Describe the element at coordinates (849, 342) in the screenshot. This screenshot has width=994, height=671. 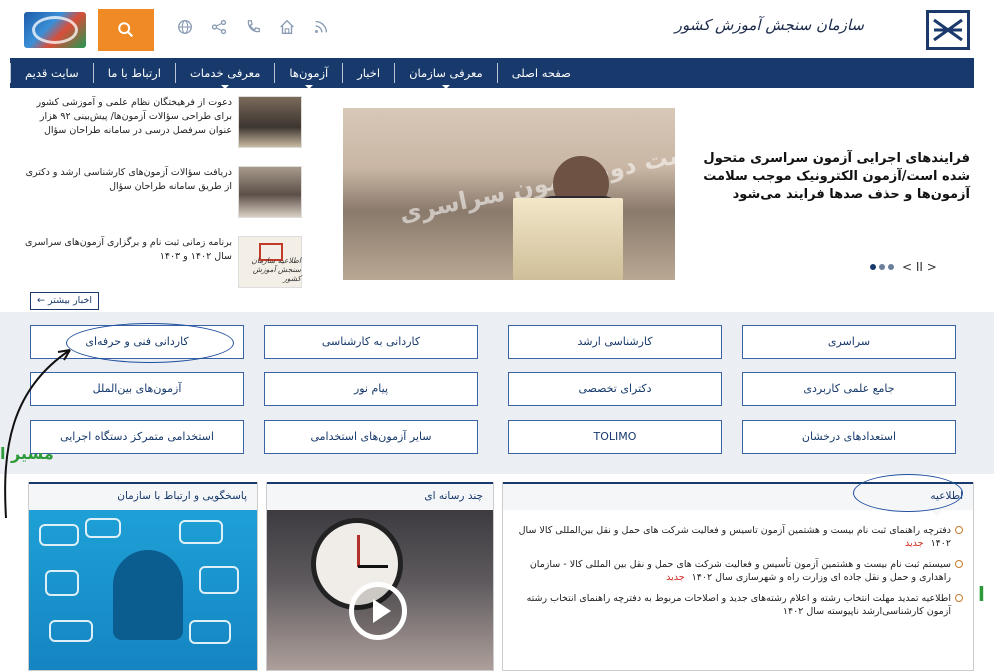
I see `category-button: سراسری` at that location.